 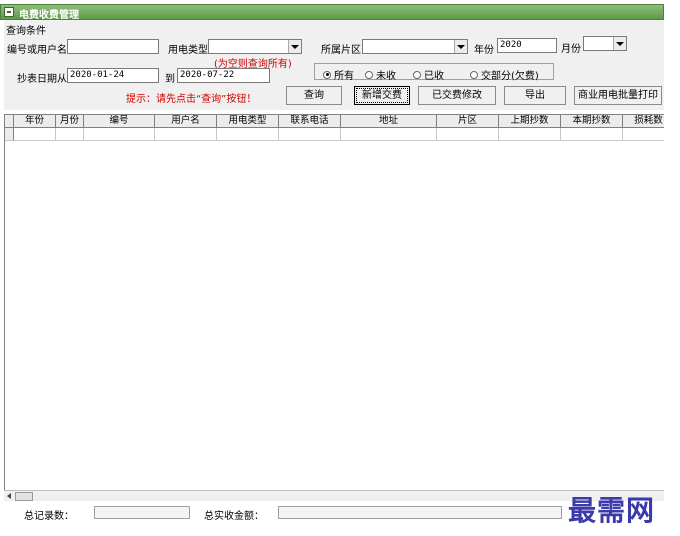 I want to click on code-label: 编号或用户名, so click(x=37, y=50).